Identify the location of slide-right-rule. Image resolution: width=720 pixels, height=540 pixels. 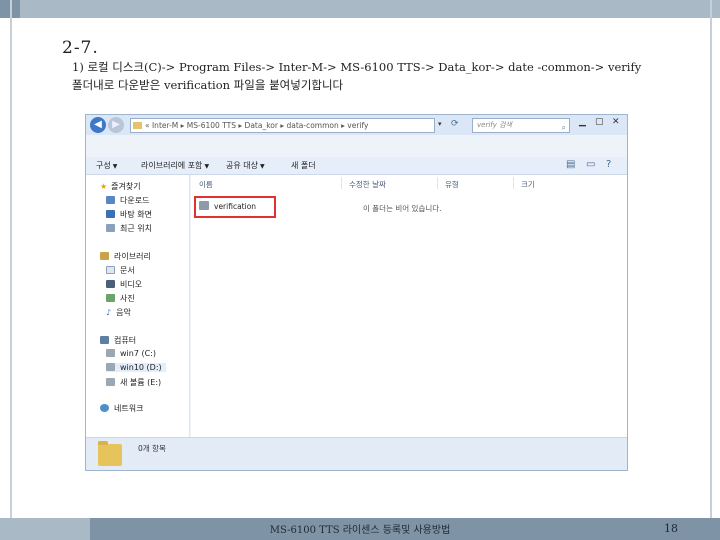
(711, 270).